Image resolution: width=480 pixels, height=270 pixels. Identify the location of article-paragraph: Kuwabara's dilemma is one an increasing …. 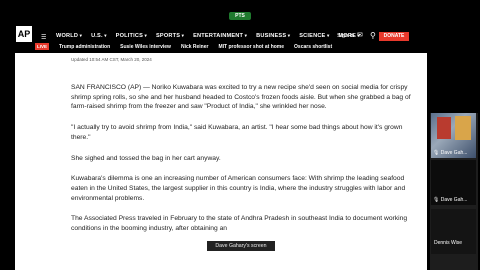
(238, 188).